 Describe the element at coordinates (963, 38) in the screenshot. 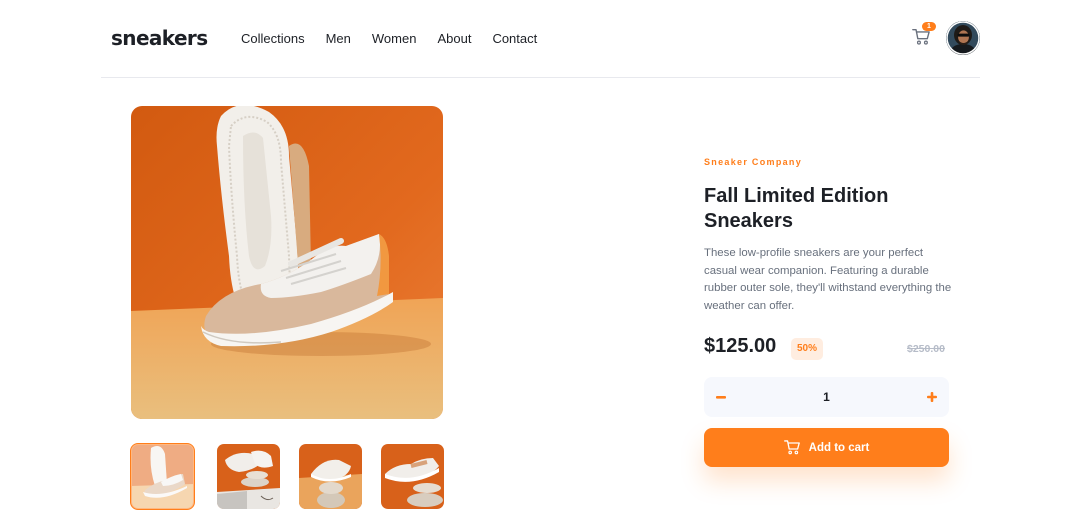

I see `avatar` at that location.